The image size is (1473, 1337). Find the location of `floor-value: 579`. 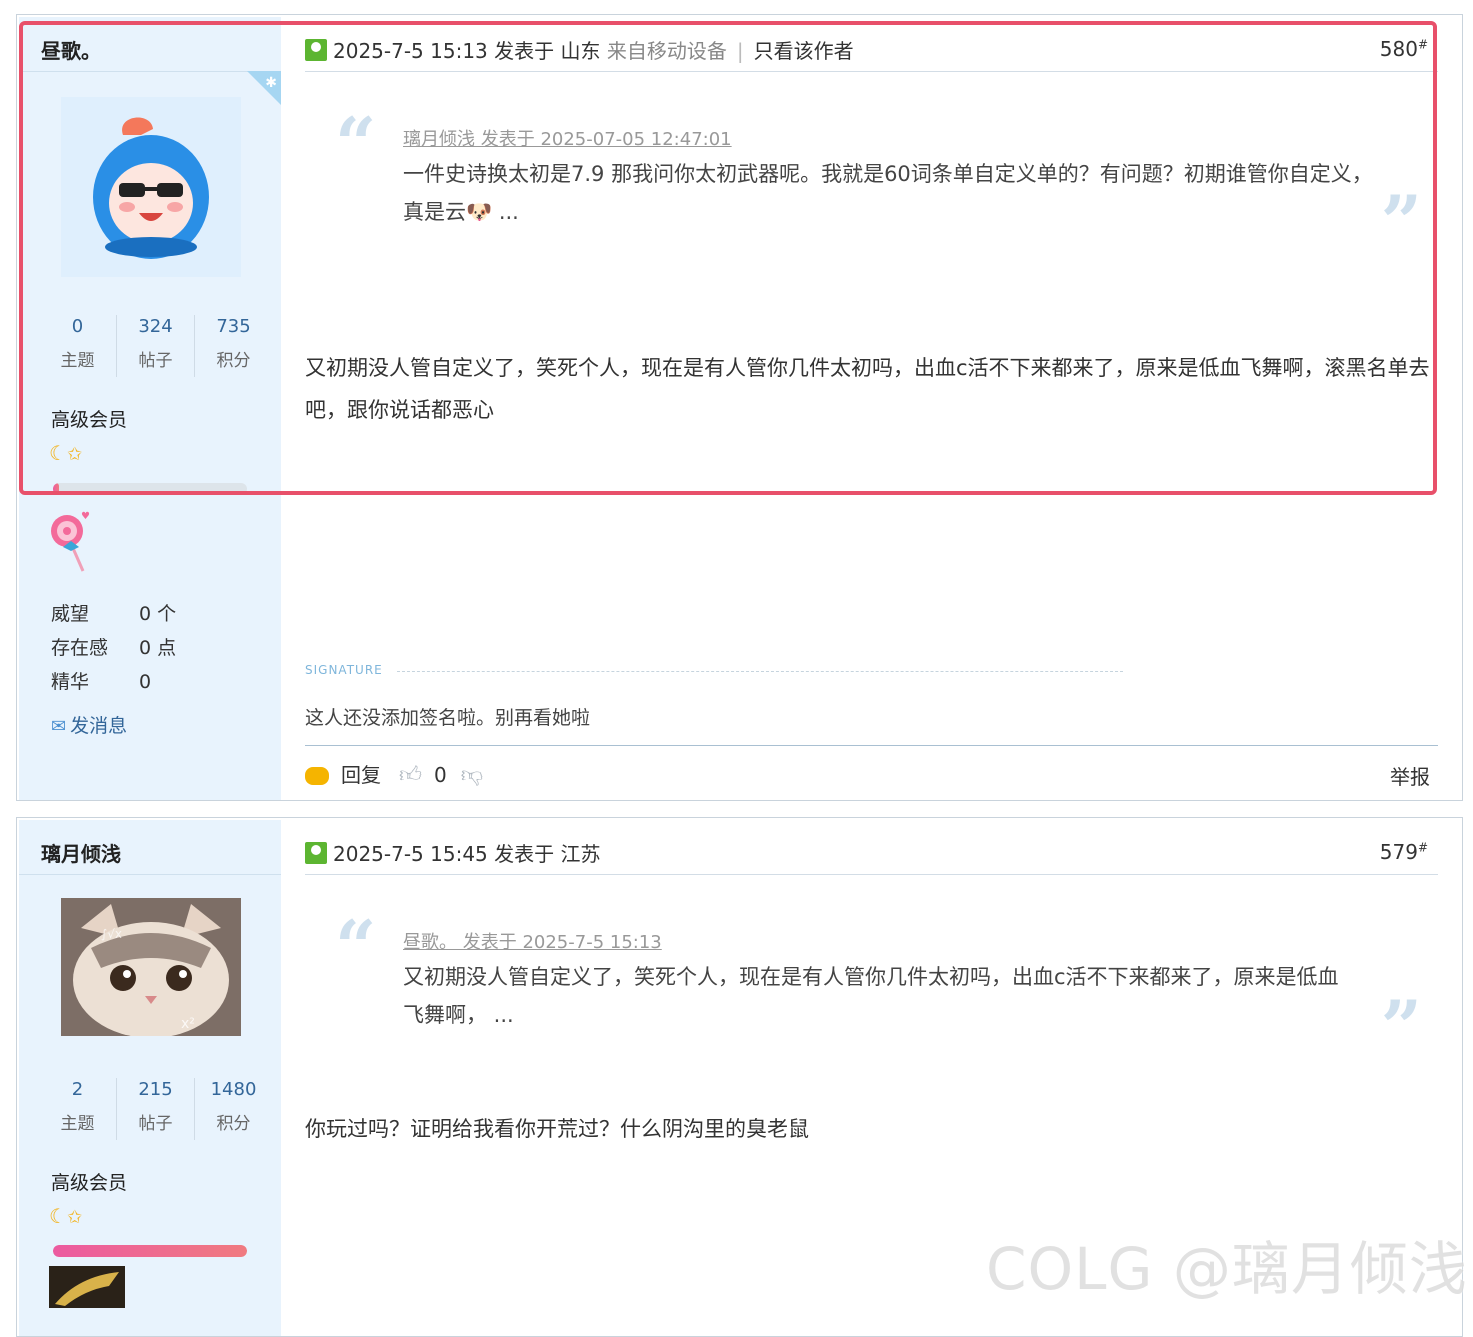

floor-value: 579 is located at coordinates (1398, 852).